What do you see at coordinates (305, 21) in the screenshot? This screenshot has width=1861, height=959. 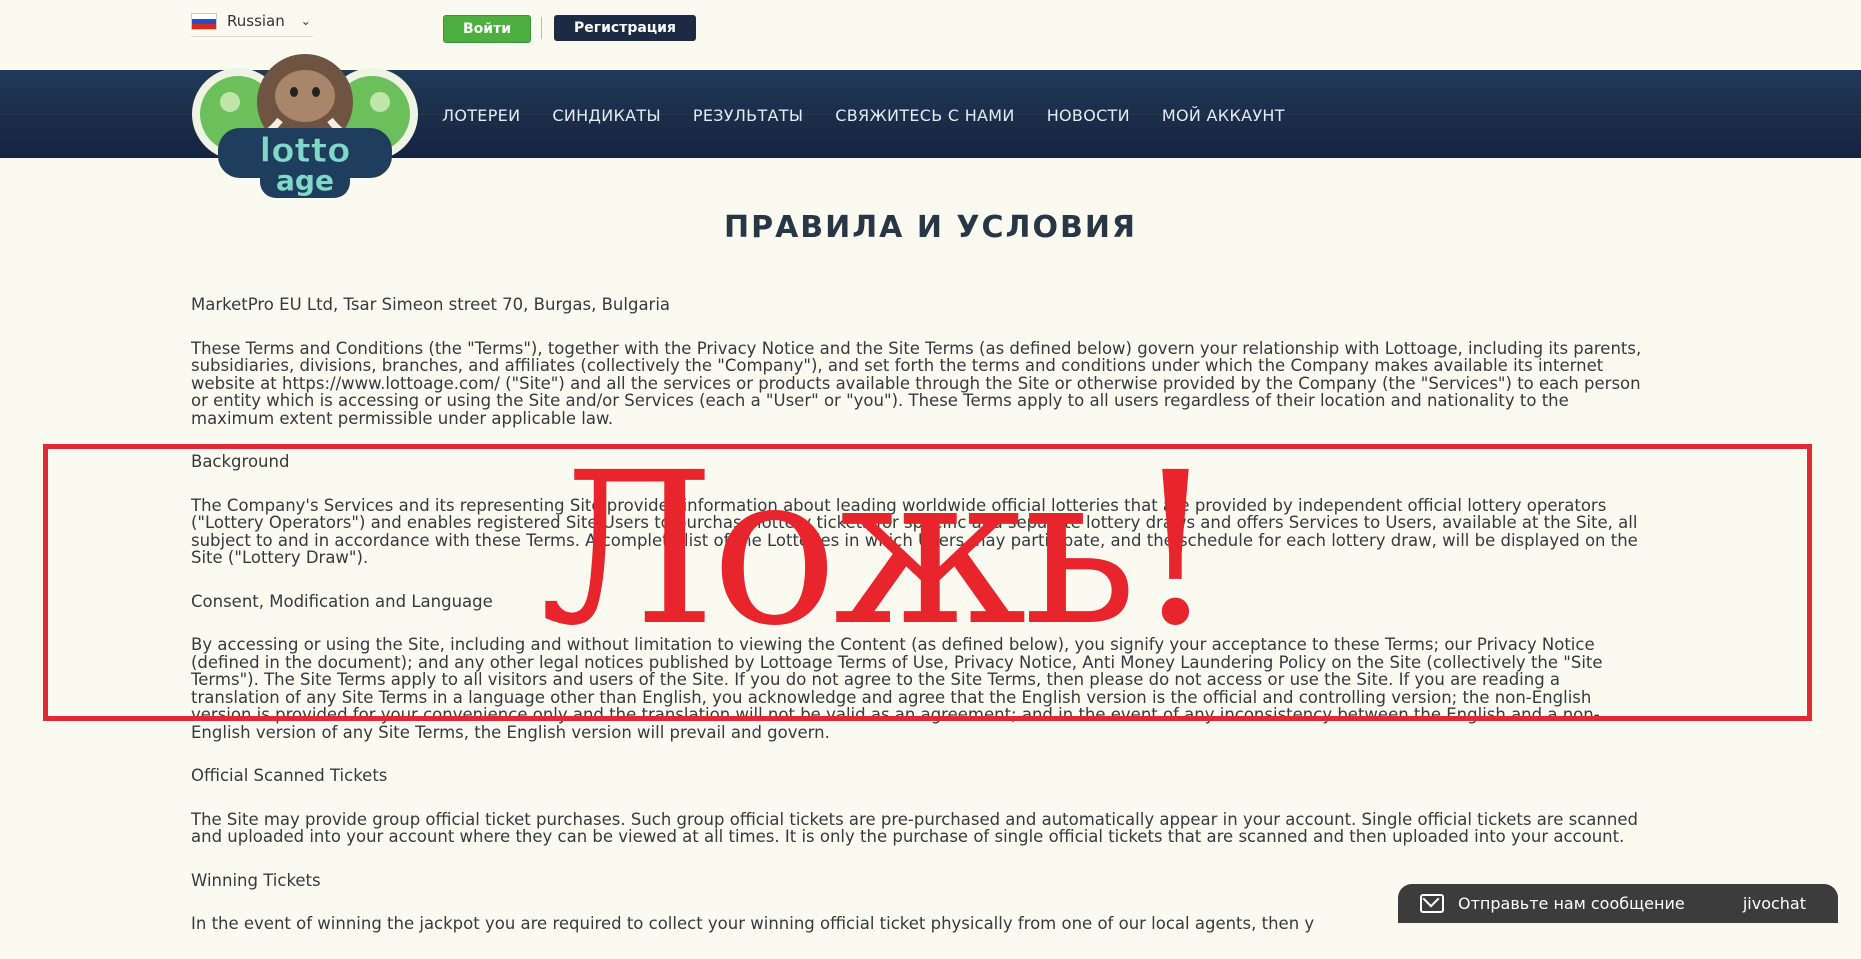 I see `chevron-down-icon: ⌄` at bounding box center [305, 21].